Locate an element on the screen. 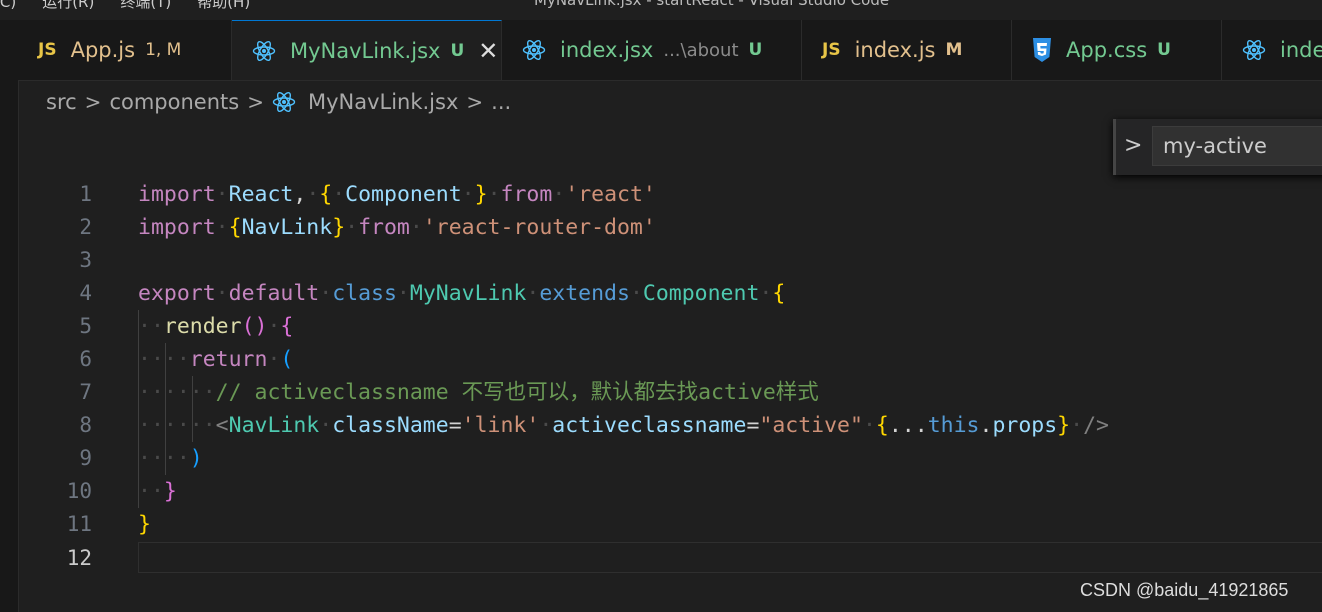 This screenshot has height=612, width=1322. menu-item-view: (C) is located at coordinates (8, 5).